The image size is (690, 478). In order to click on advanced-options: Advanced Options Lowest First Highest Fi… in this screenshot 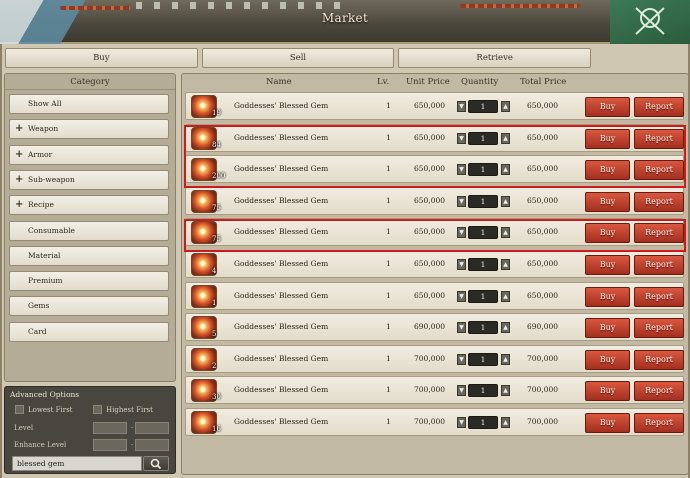, I will do `click(90, 430)`.